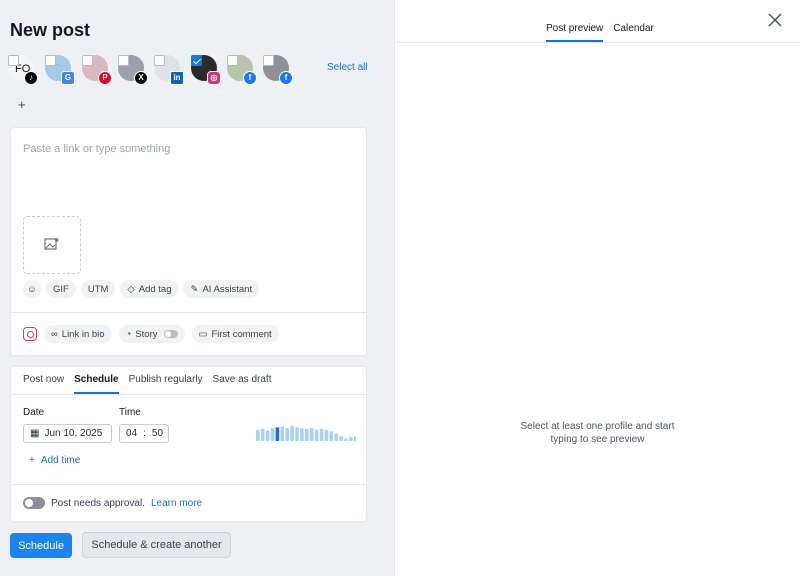  I want to click on editor-toolbar: ☺ GIF UTM ◇ Add tag ✎ AI Assistant, so click(141, 289).